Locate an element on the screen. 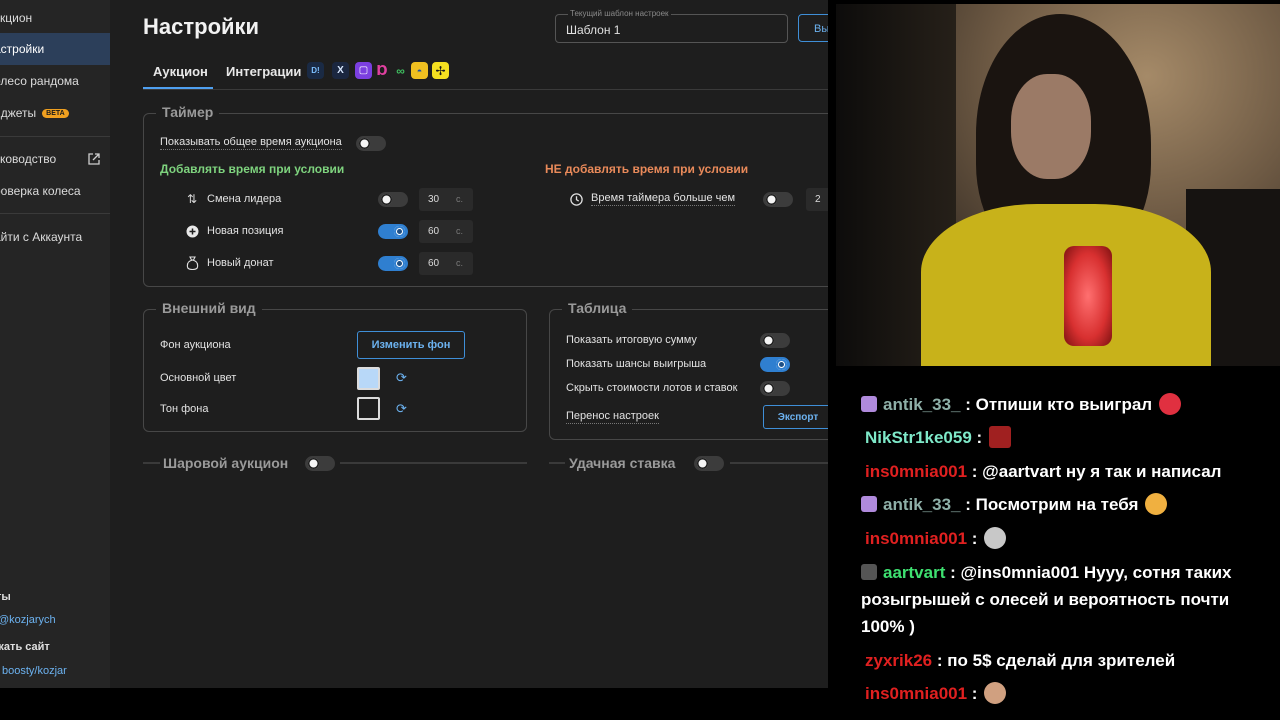 The image size is (1280, 720). change-background-button: Изменить фон is located at coordinates (411, 345).